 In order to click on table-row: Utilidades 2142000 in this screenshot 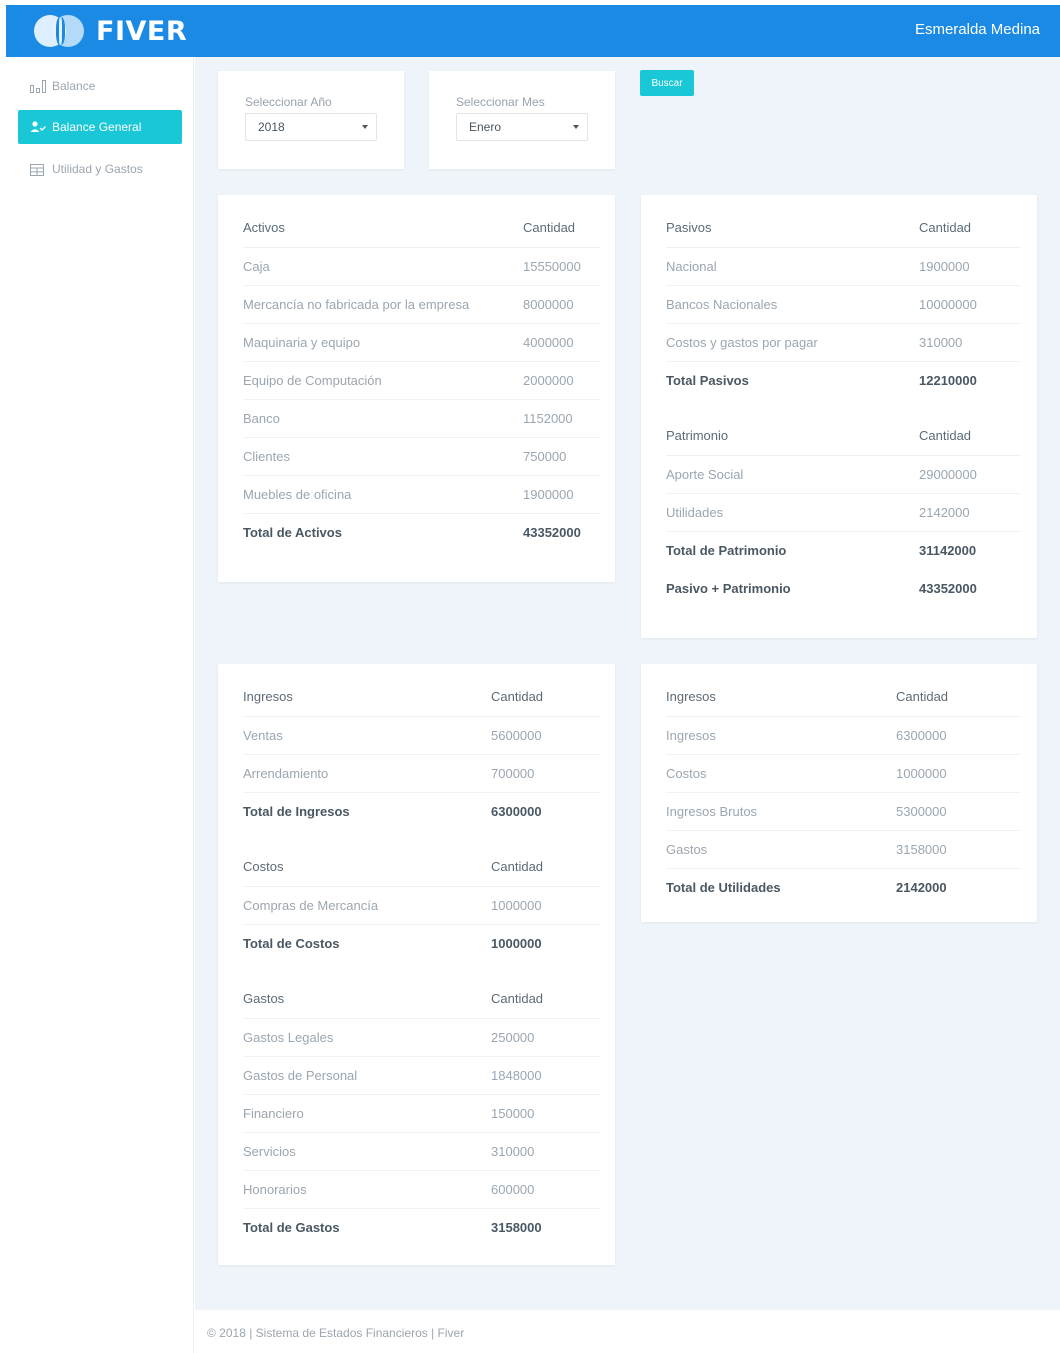, I will do `click(843, 512)`.